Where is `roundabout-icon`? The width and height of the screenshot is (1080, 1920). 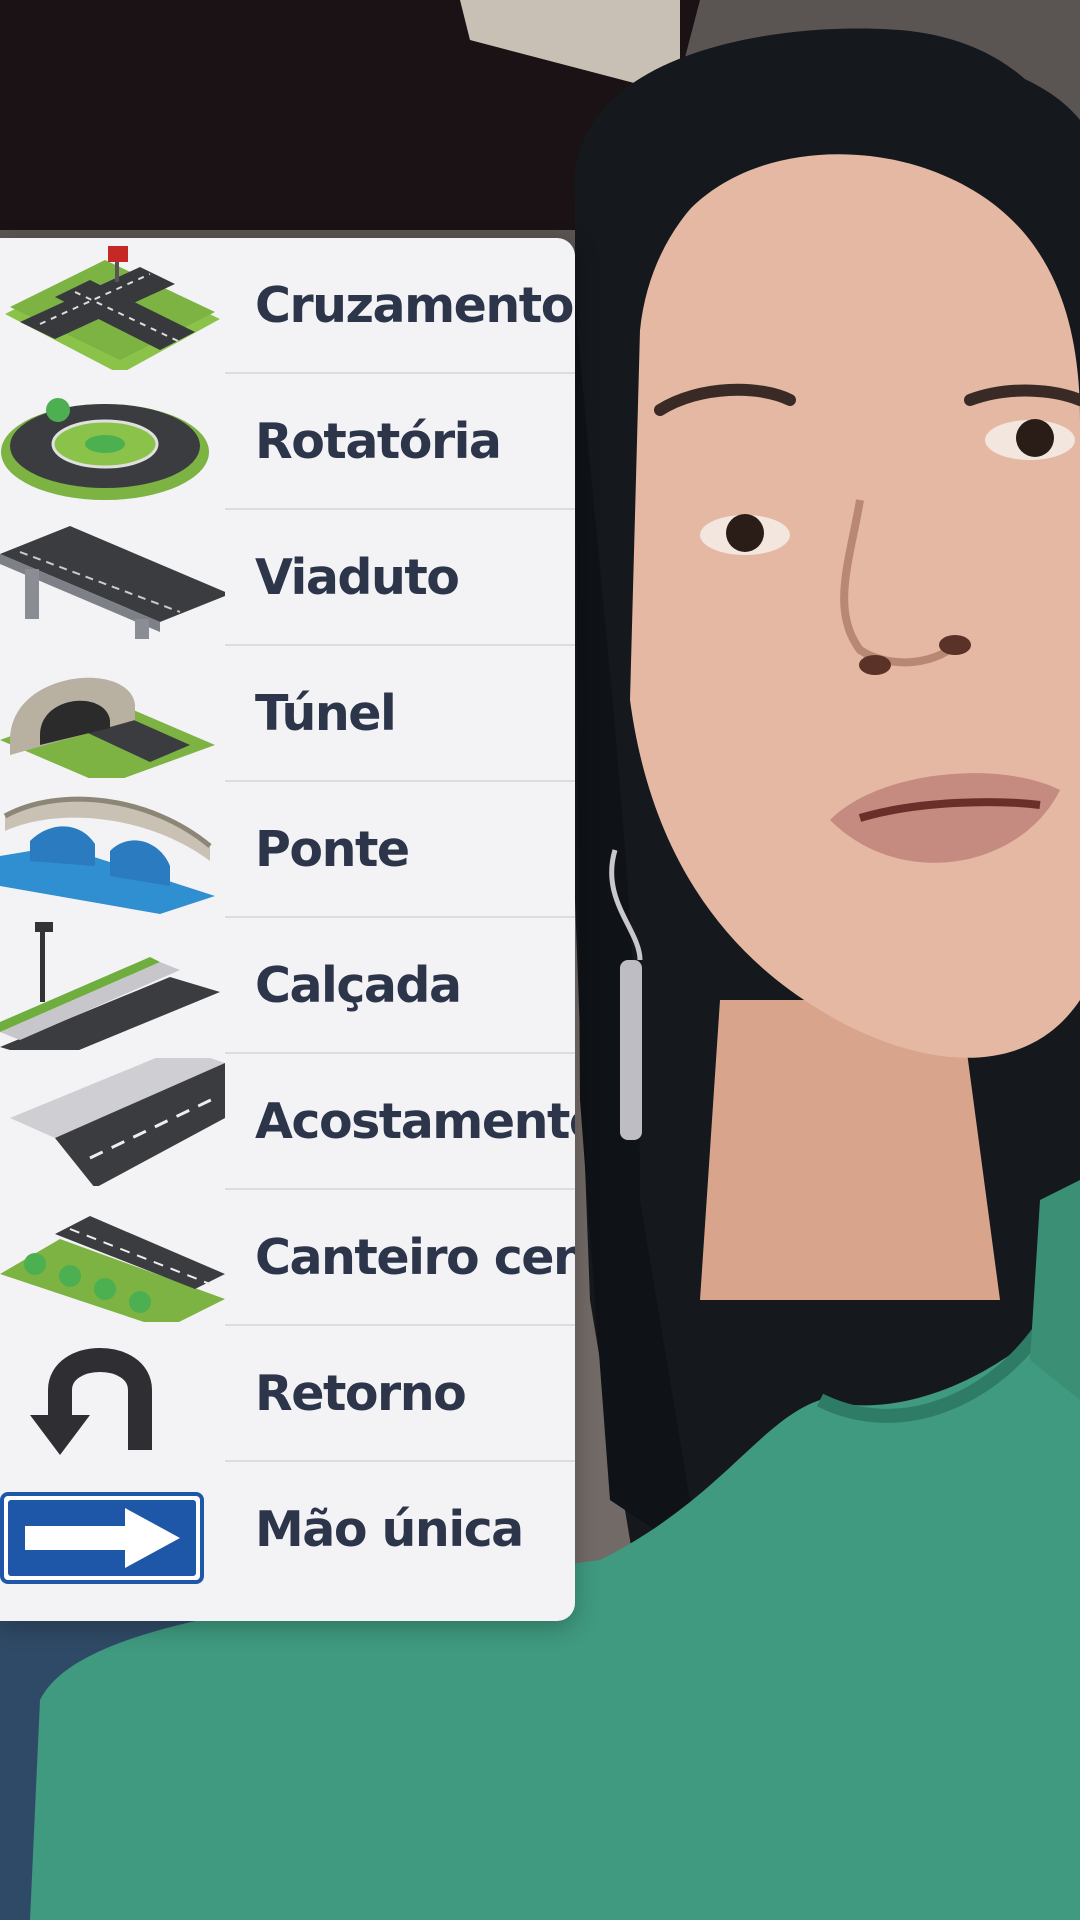
roundabout-icon is located at coordinates (112, 442).